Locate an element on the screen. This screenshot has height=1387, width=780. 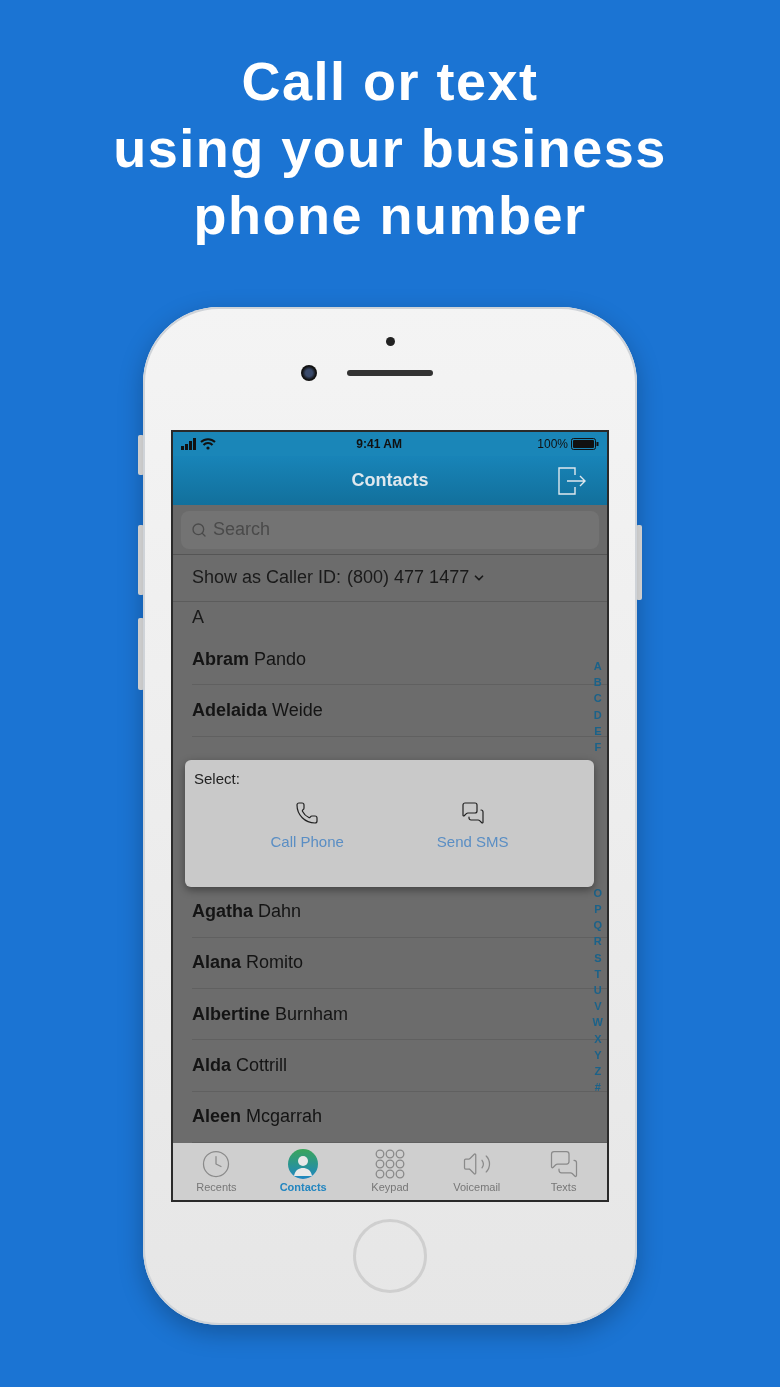
home-button is located at coordinates (390, 1256).